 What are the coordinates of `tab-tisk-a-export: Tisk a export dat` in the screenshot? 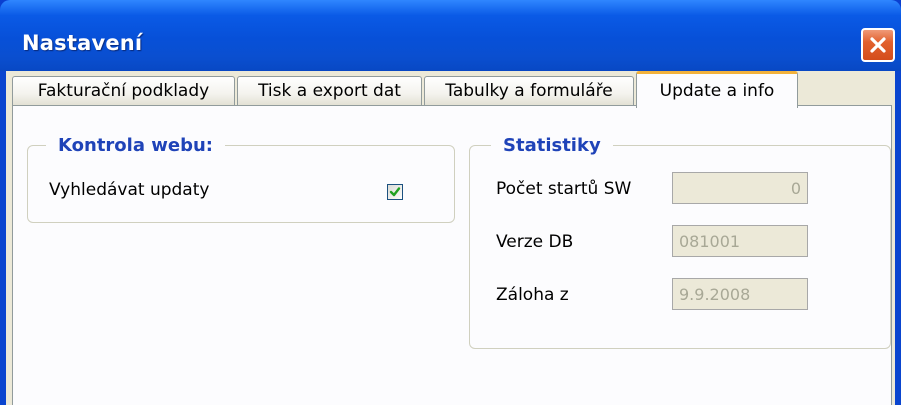 It's located at (329, 90).